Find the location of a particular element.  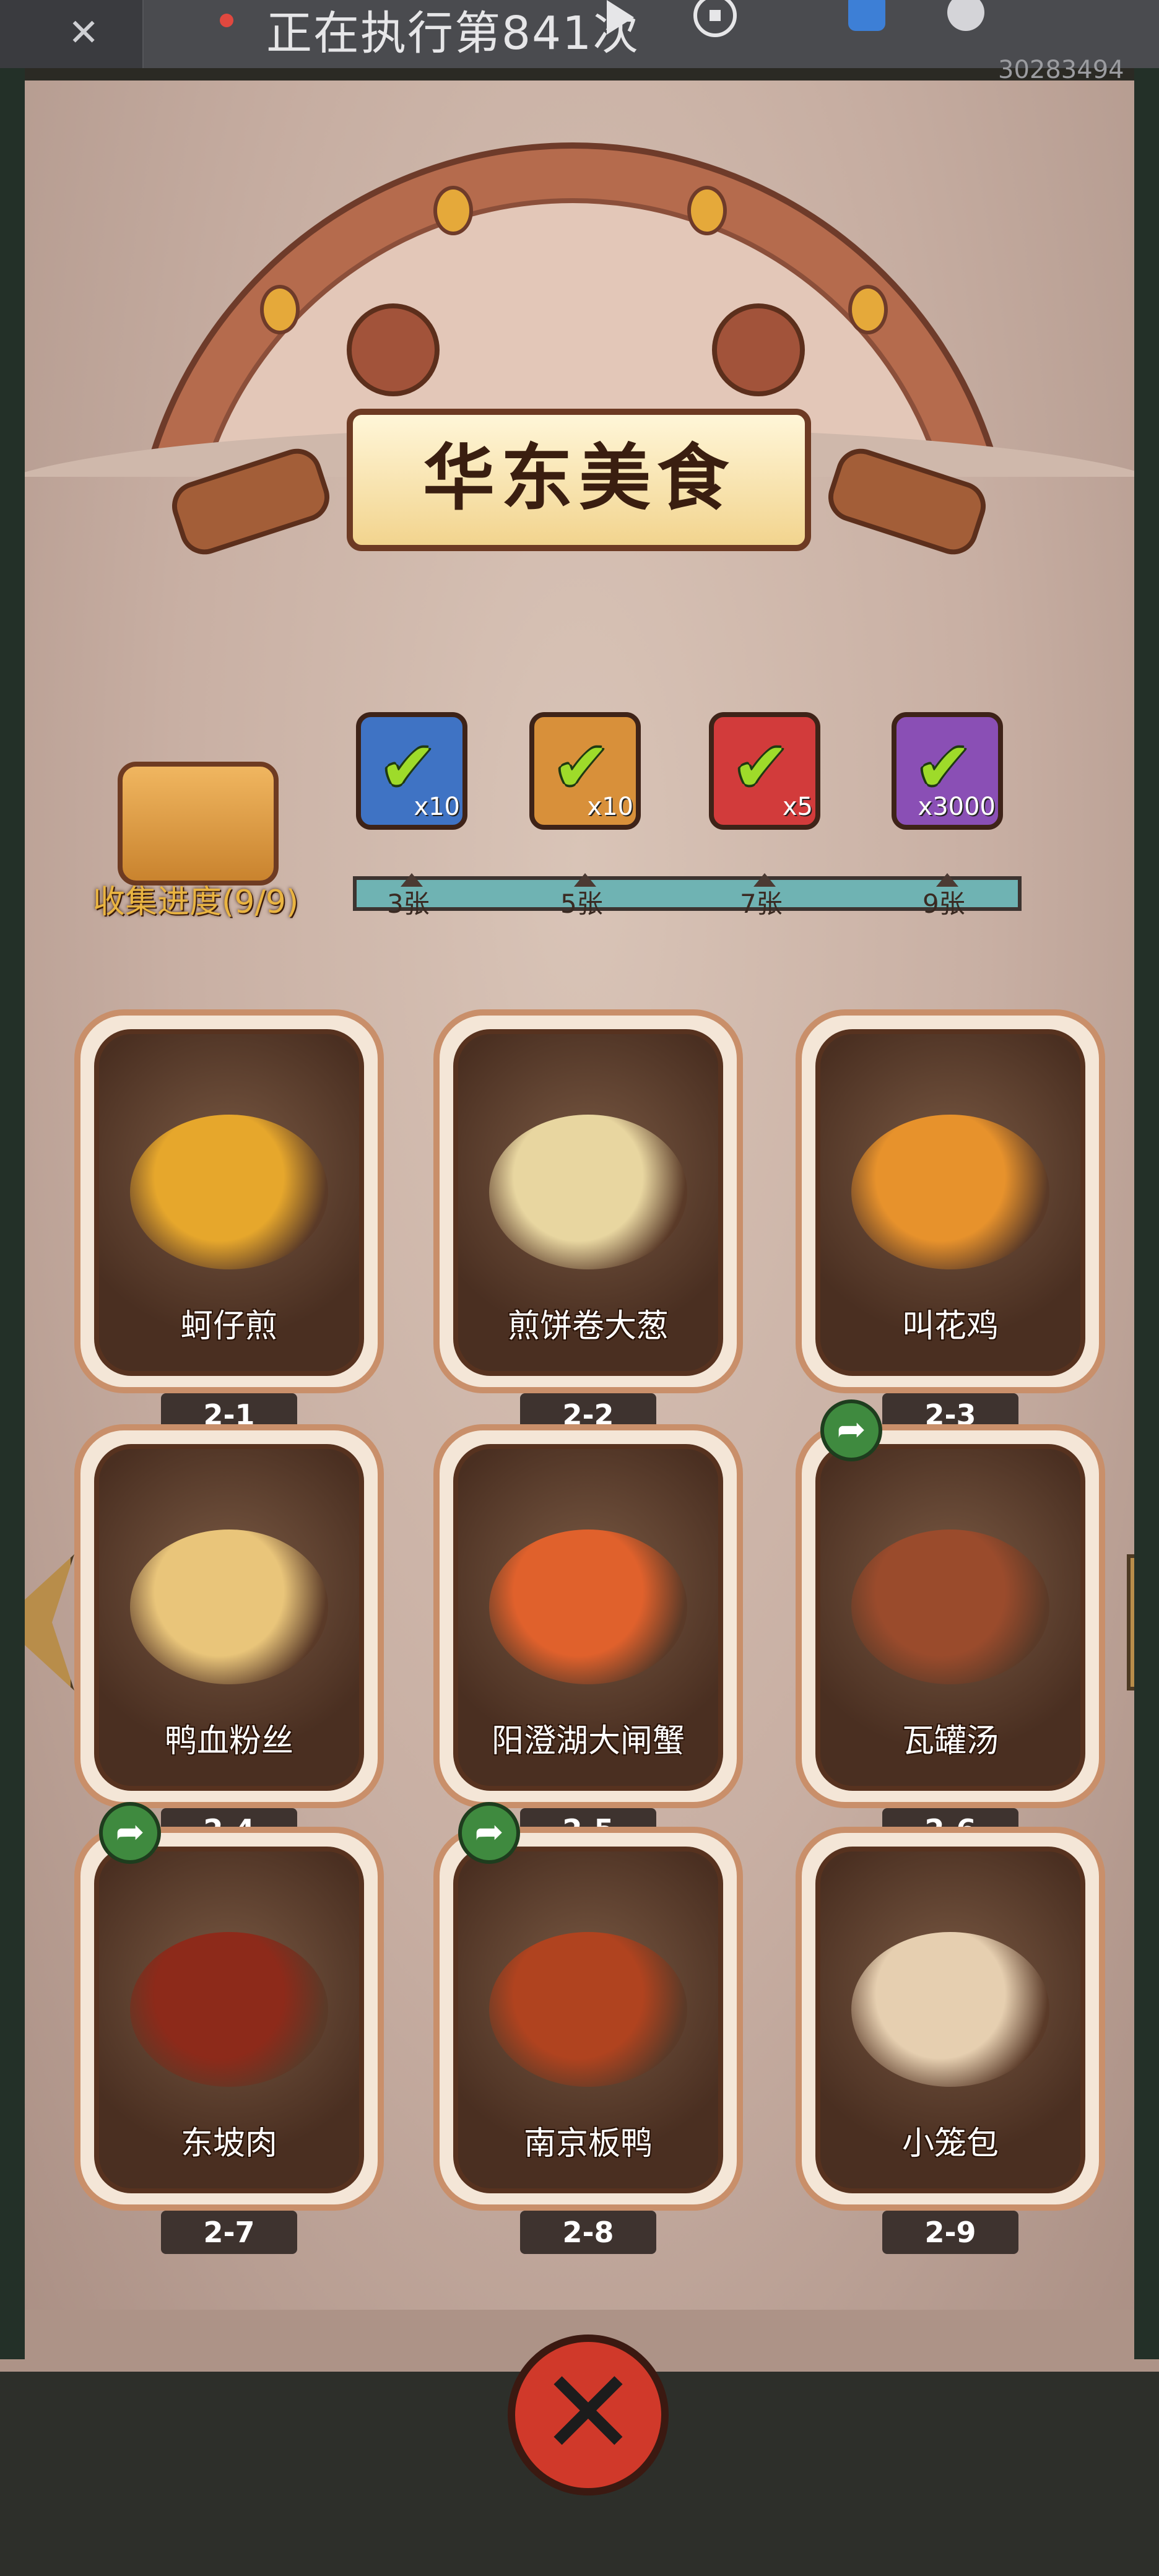

progress-bar is located at coordinates (687, 893).